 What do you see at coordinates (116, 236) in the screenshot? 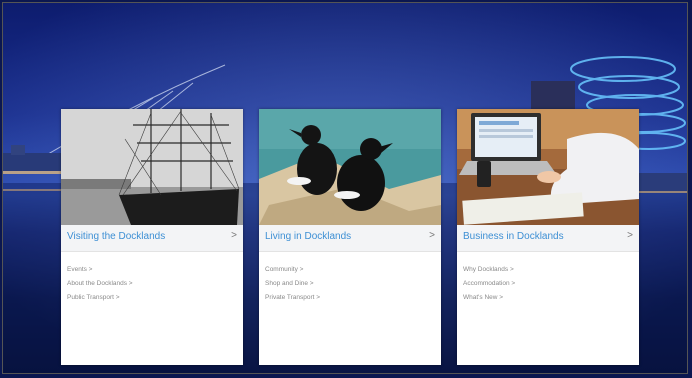
I see `card-title: Visiting the Docklands` at bounding box center [116, 236].